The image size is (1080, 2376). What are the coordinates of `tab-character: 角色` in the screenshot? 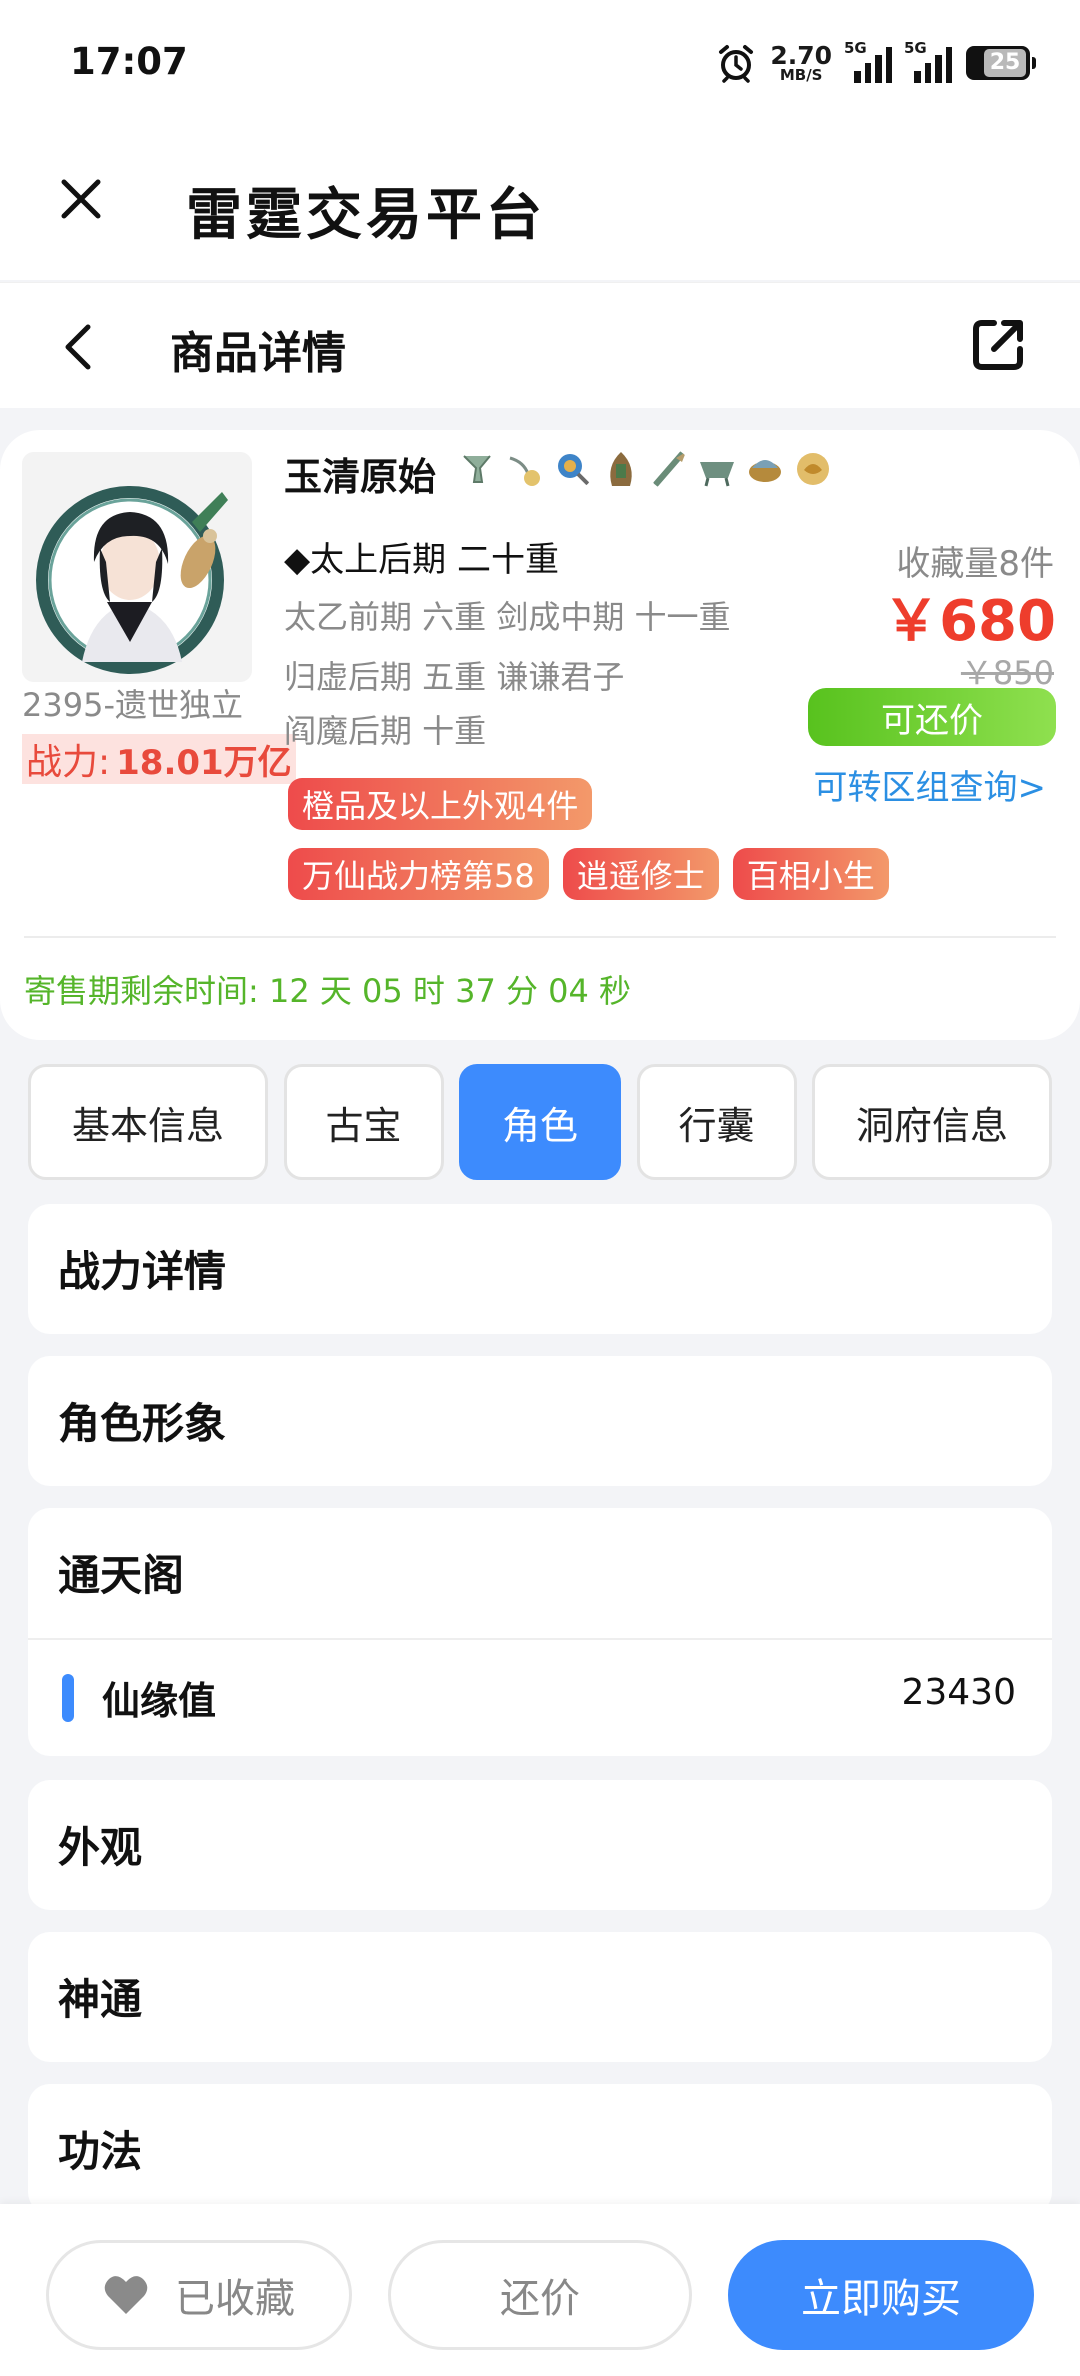 It's located at (540, 1122).